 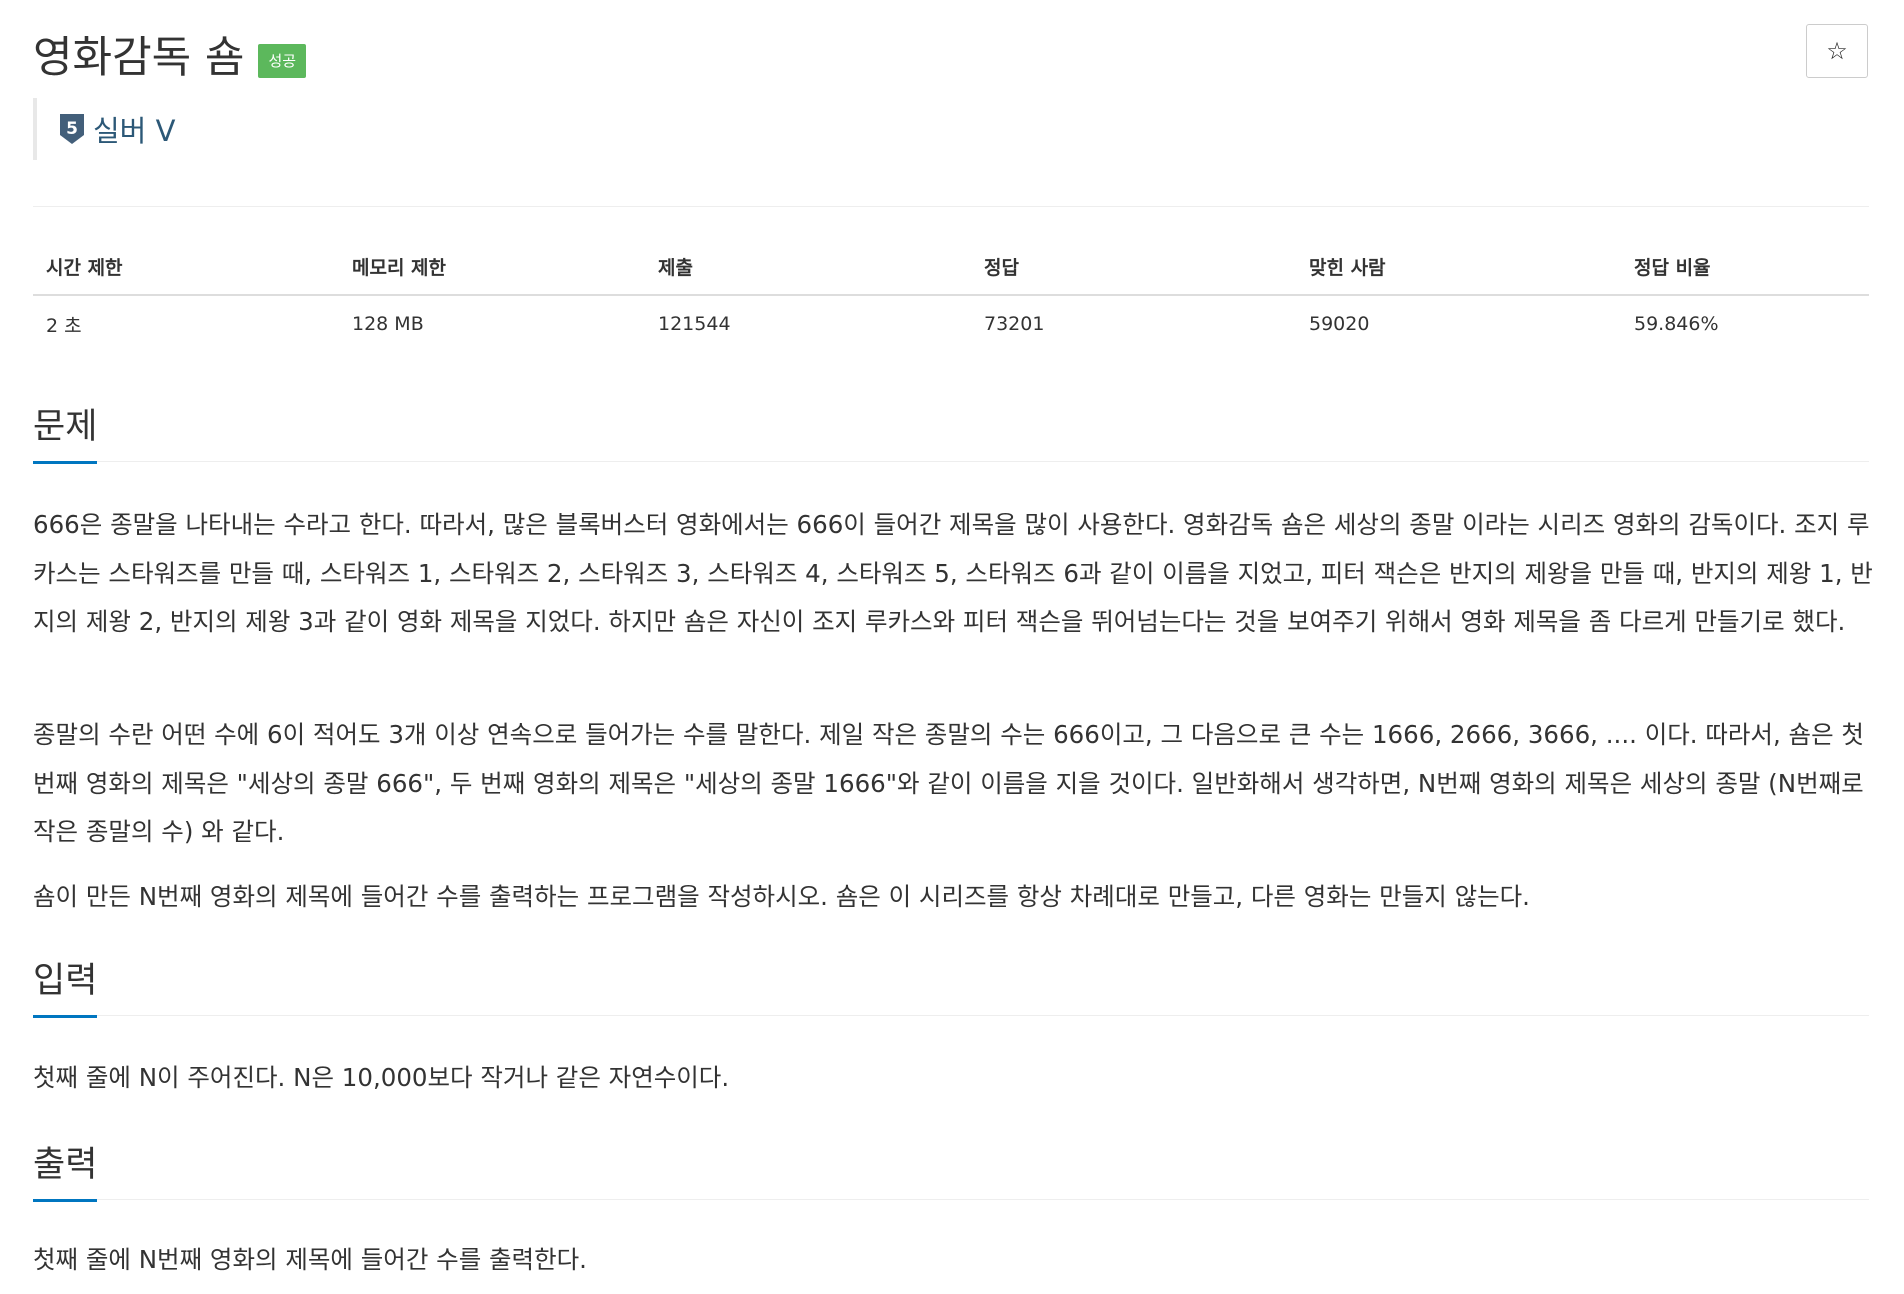 What do you see at coordinates (951, 1171) in the screenshot?
I see `output-section-header: 출력` at bounding box center [951, 1171].